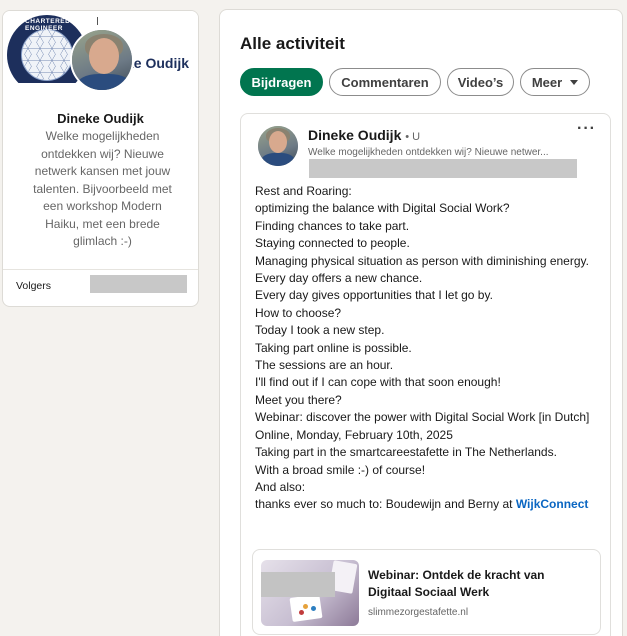  What do you see at coordinates (574, 82) in the screenshot?
I see `caret-down-icon` at bounding box center [574, 82].